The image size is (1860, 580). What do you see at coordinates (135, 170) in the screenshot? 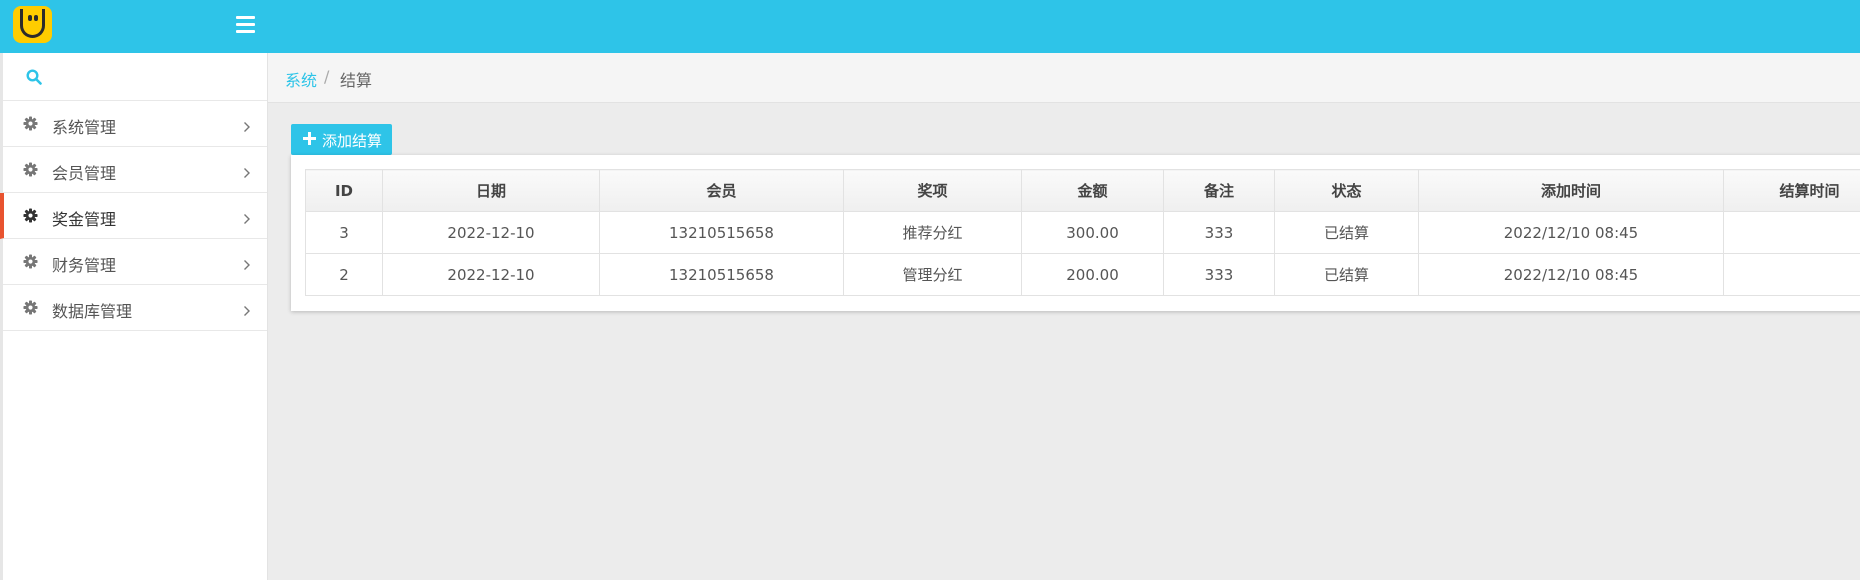
I see `sidebar-item: 会员管理` at bounding box center [135, 170].